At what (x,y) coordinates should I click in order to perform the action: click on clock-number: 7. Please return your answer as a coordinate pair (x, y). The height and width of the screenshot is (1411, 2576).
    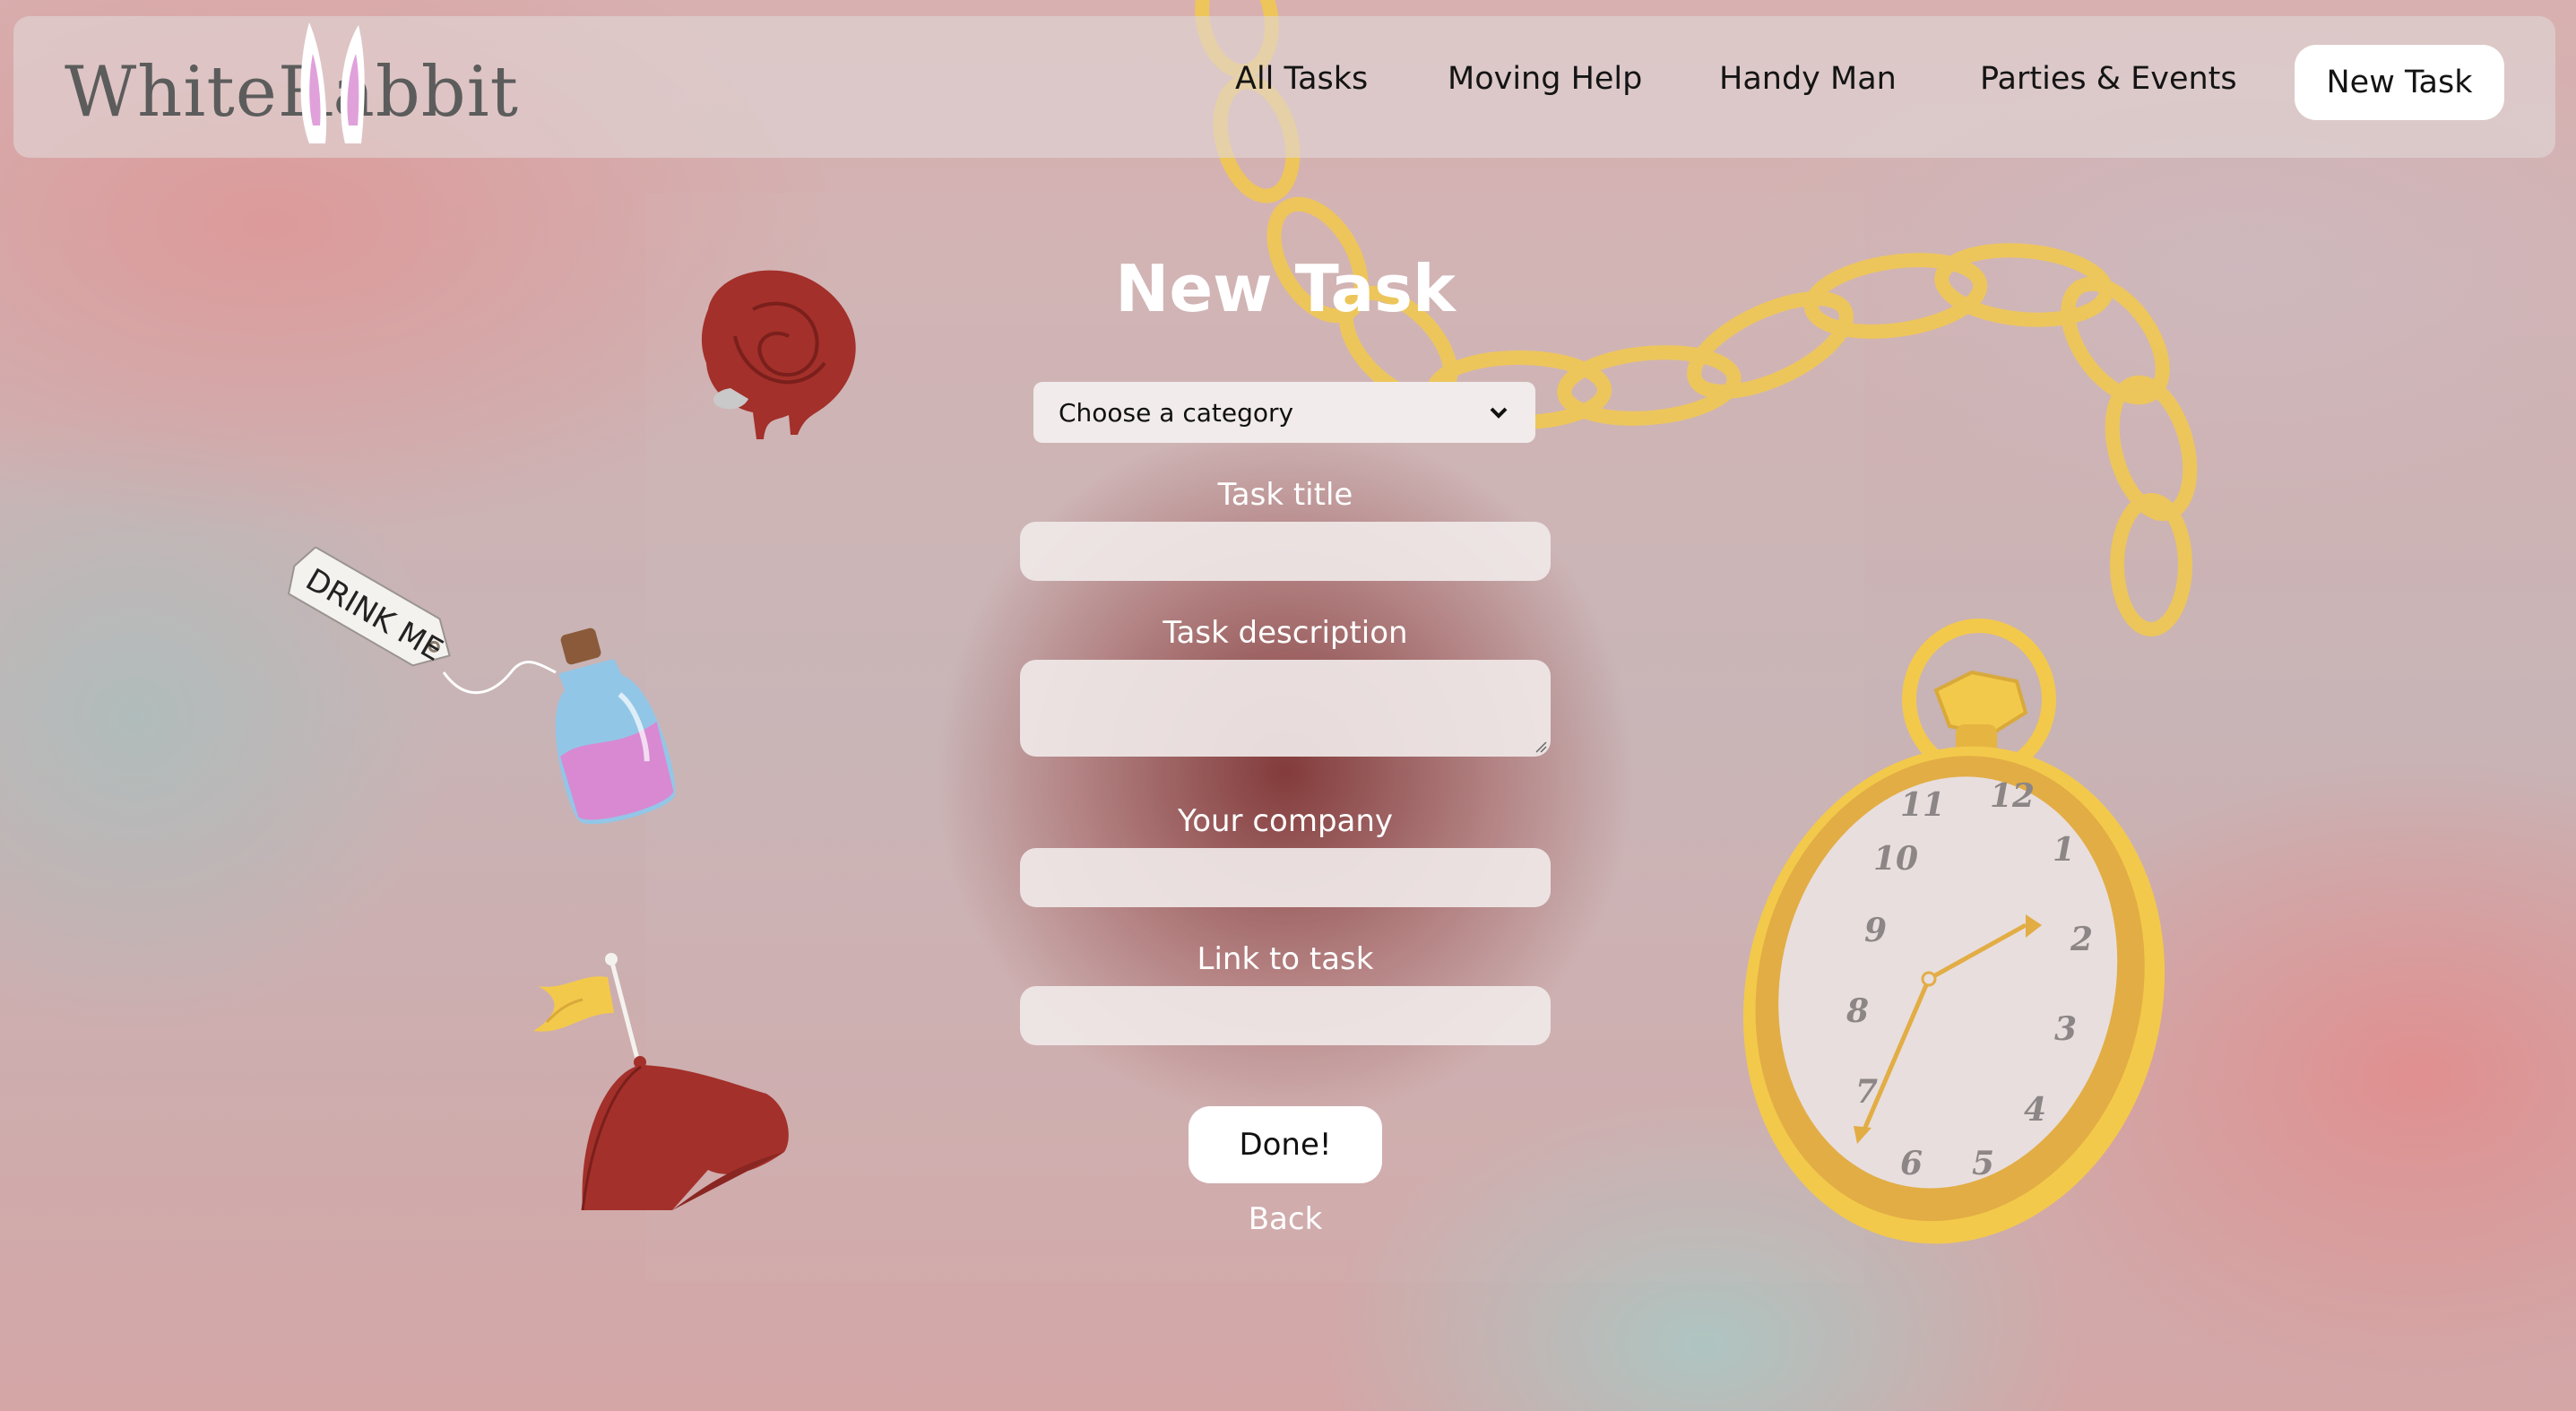
    Looking at the image, I should click on (1866, 1092).